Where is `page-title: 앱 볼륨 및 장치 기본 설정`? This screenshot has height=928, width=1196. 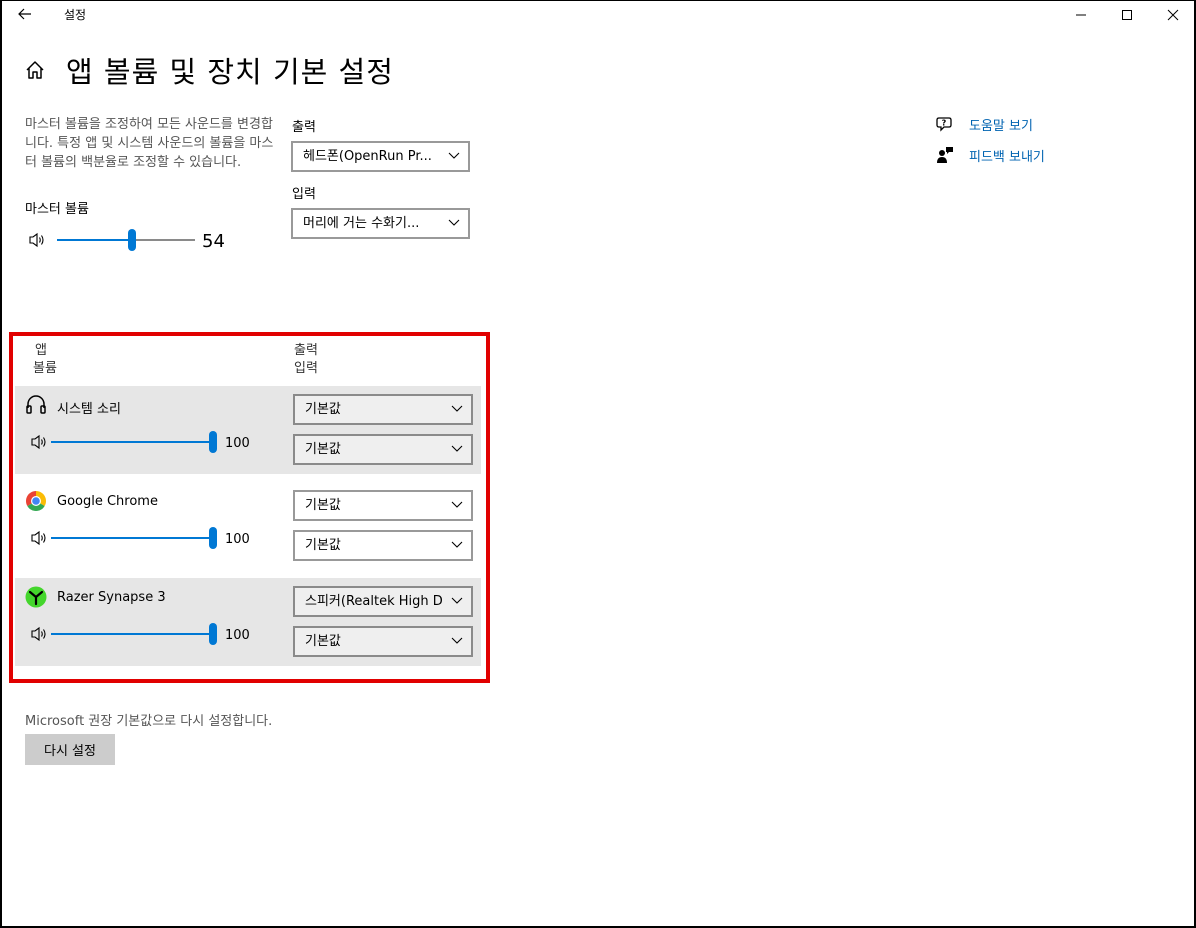
page-title: 앱 볼륨 및 장치 기본 설정 is located at coordinates (230, 72).